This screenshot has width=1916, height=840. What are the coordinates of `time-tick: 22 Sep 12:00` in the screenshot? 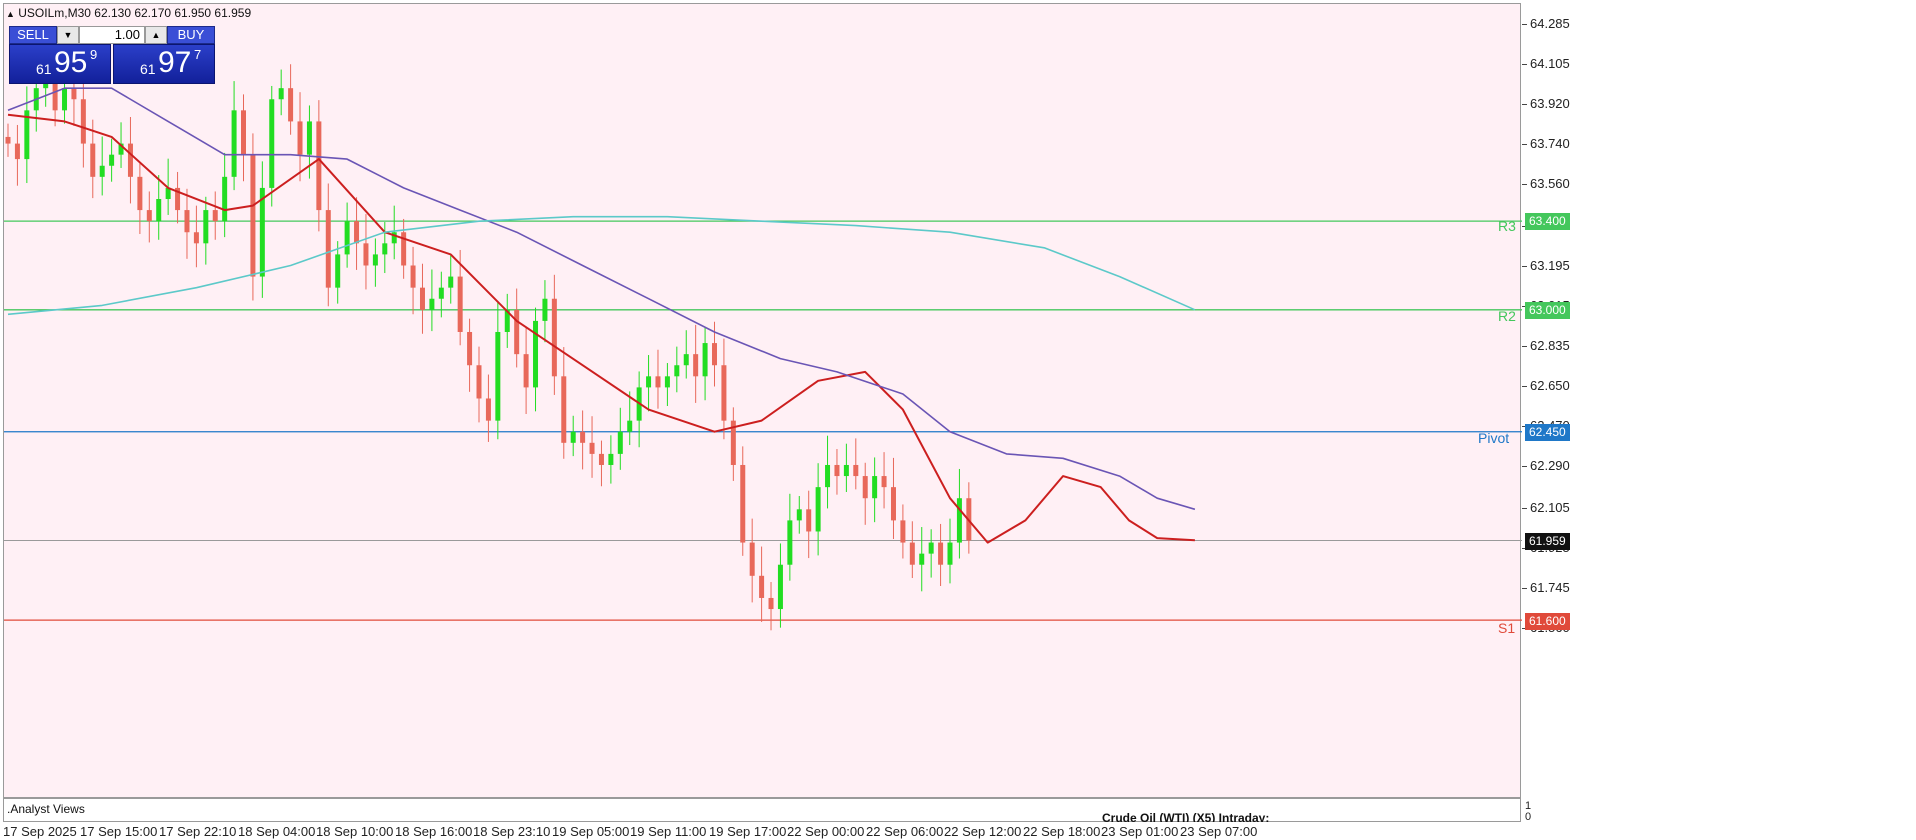 It's located at (983, 831).